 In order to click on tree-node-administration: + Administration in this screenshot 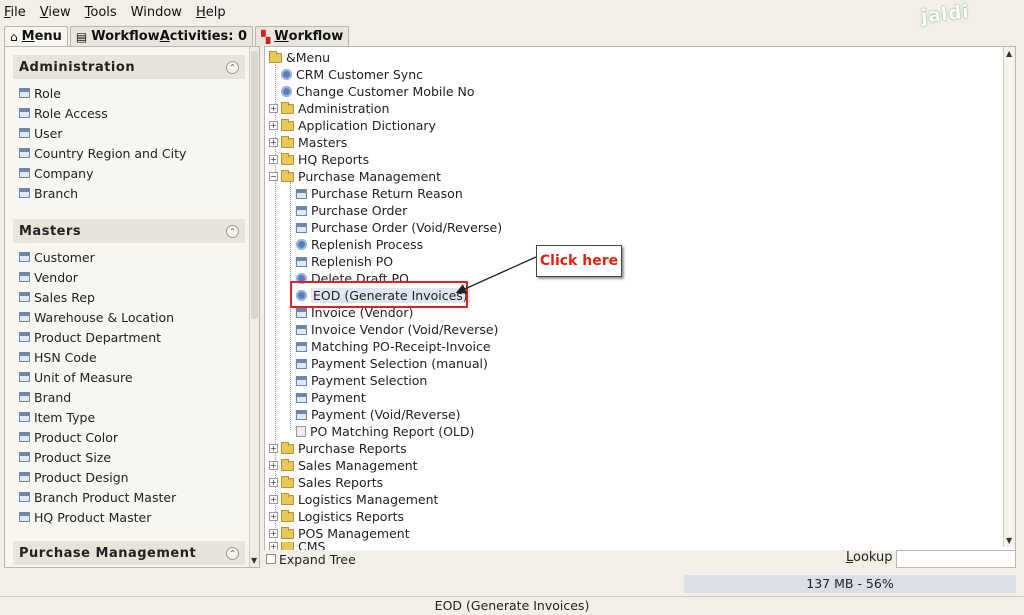, I will do `click(329, 108)`.